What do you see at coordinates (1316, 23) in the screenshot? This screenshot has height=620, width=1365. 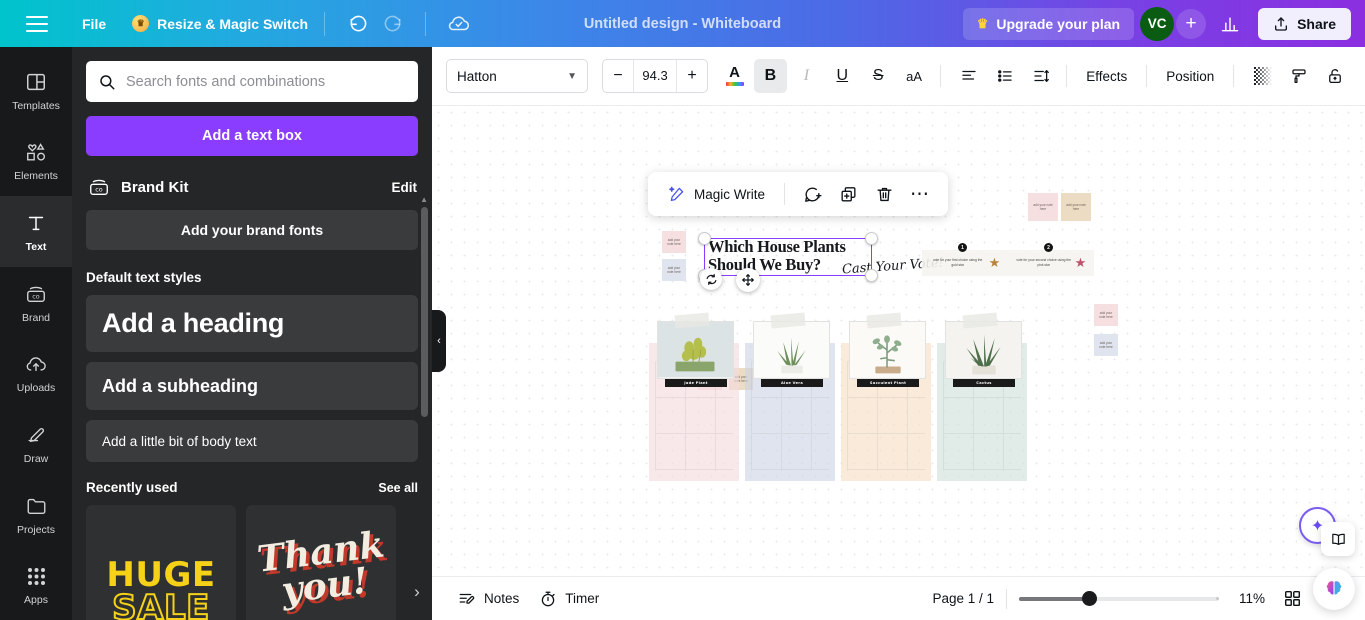 I see `share-label: Share` at bounding box center [1316, 23].